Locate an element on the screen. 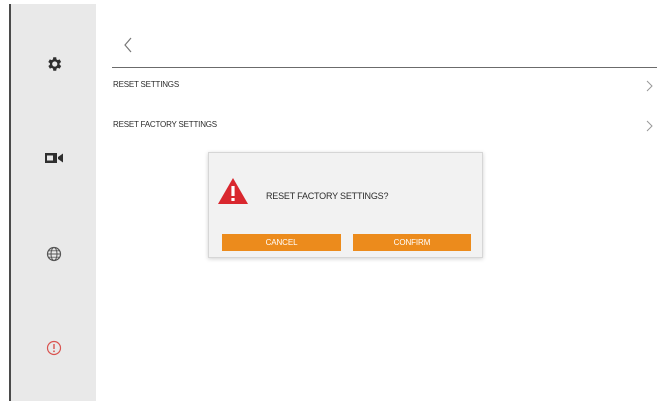 Image resolution: width=672 pixels, height=401 pixels. sidebar-item-network is located at coordinates (53, 256).